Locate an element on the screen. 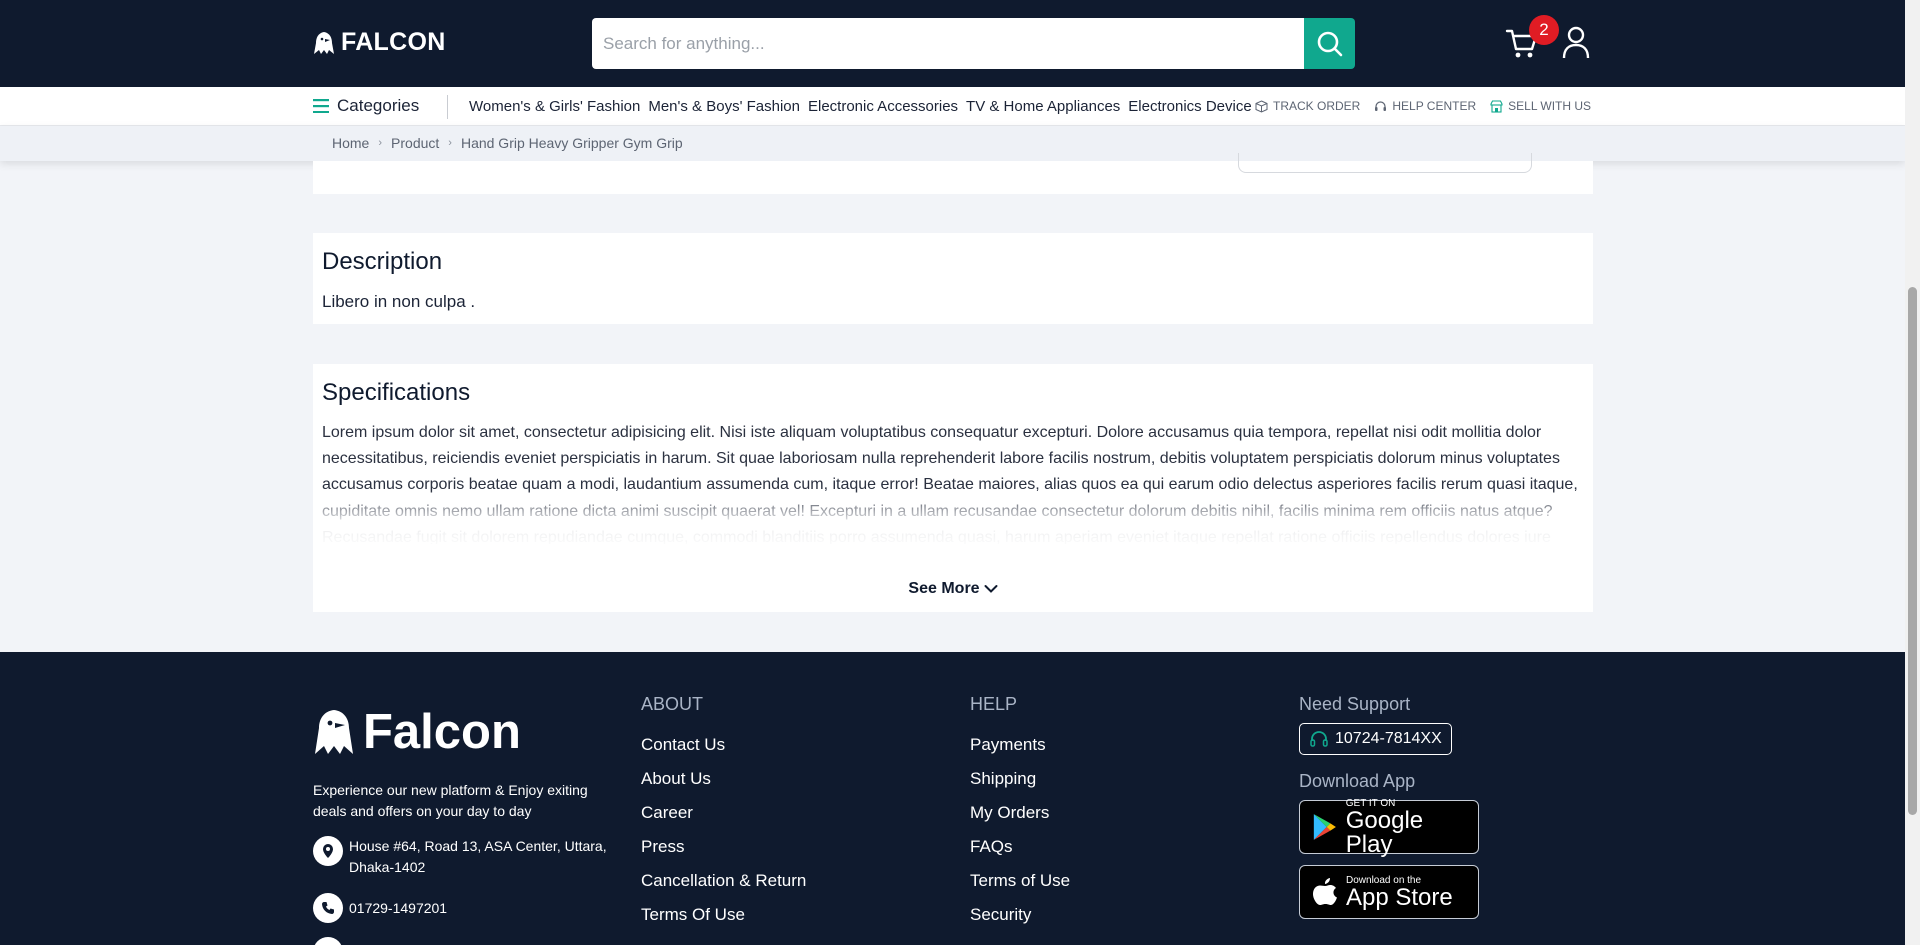 This screenshot has width=1920, height=945. footer-link-about-us: About Us is located at coordinates (723, 779).